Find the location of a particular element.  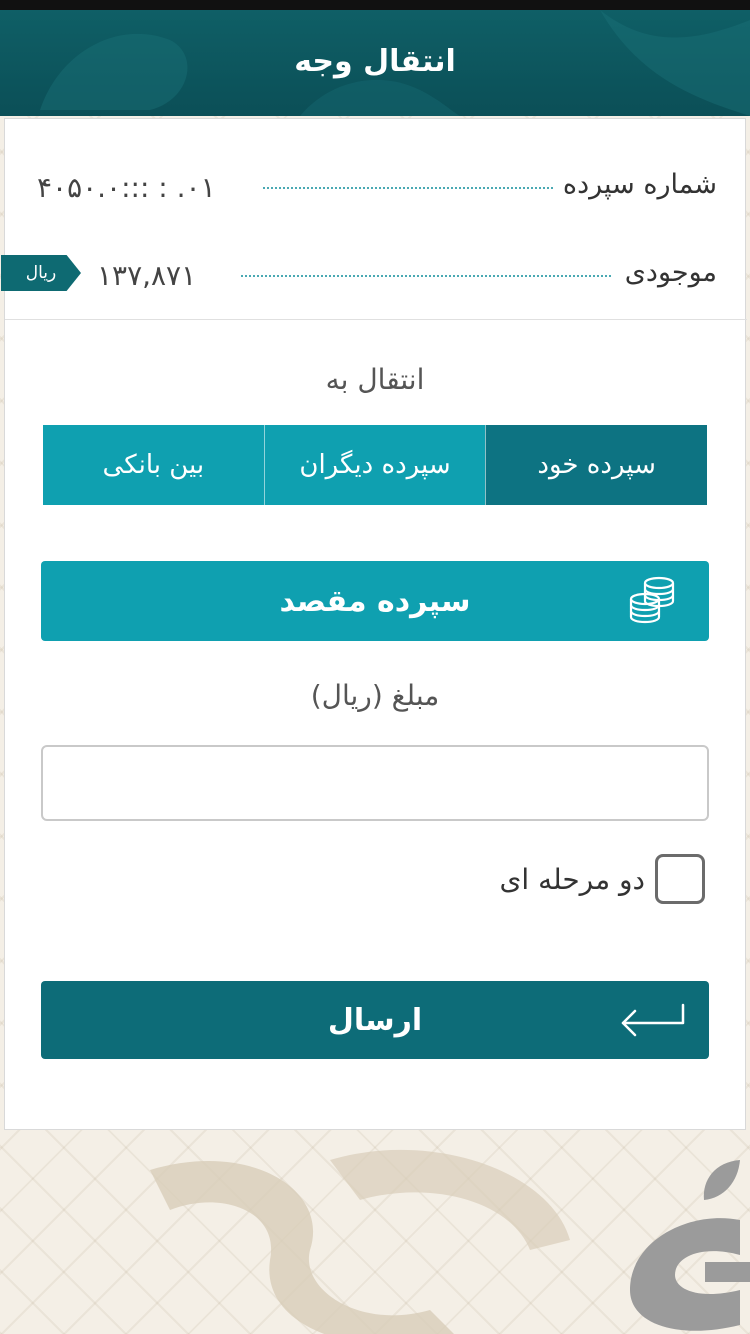

page-title: انتقال وجه is located at coordinates (375, 61).